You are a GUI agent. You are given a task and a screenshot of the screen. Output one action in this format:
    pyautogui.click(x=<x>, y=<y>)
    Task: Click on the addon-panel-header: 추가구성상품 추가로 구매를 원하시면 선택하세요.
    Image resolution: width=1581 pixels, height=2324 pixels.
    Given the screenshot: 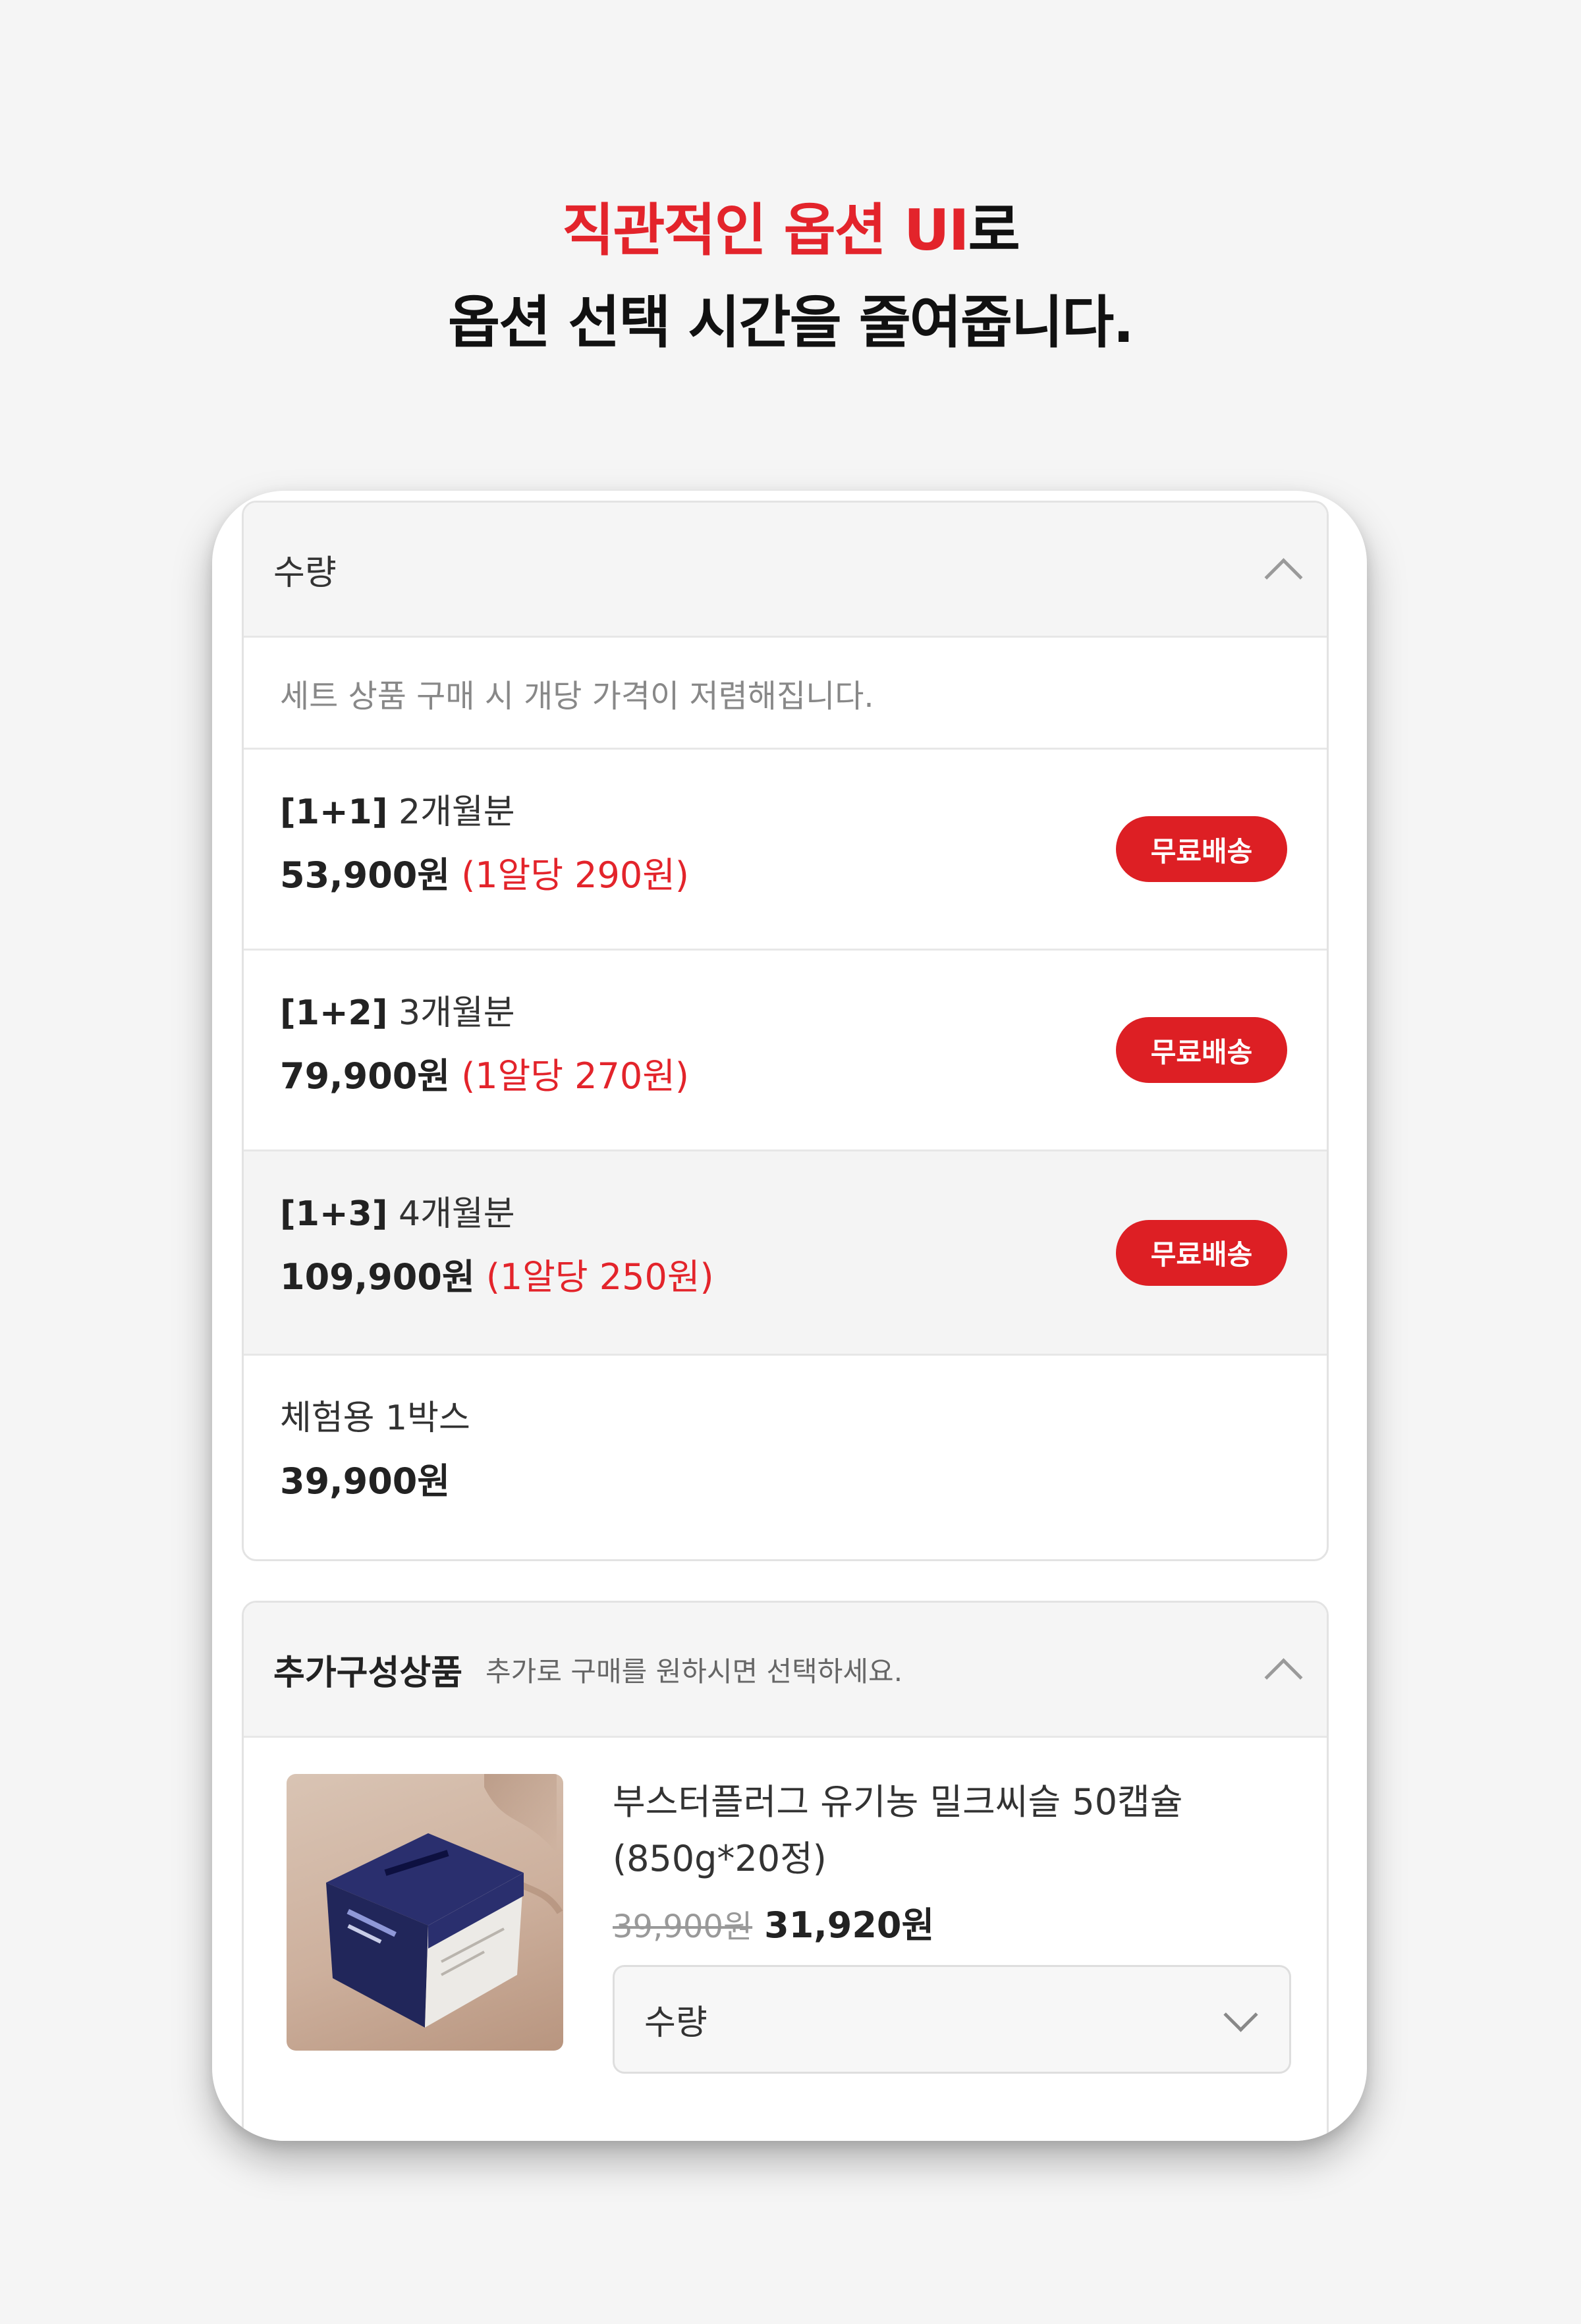 What is the action you would take?
    pyautogui.click(x=785, y=1670)
    